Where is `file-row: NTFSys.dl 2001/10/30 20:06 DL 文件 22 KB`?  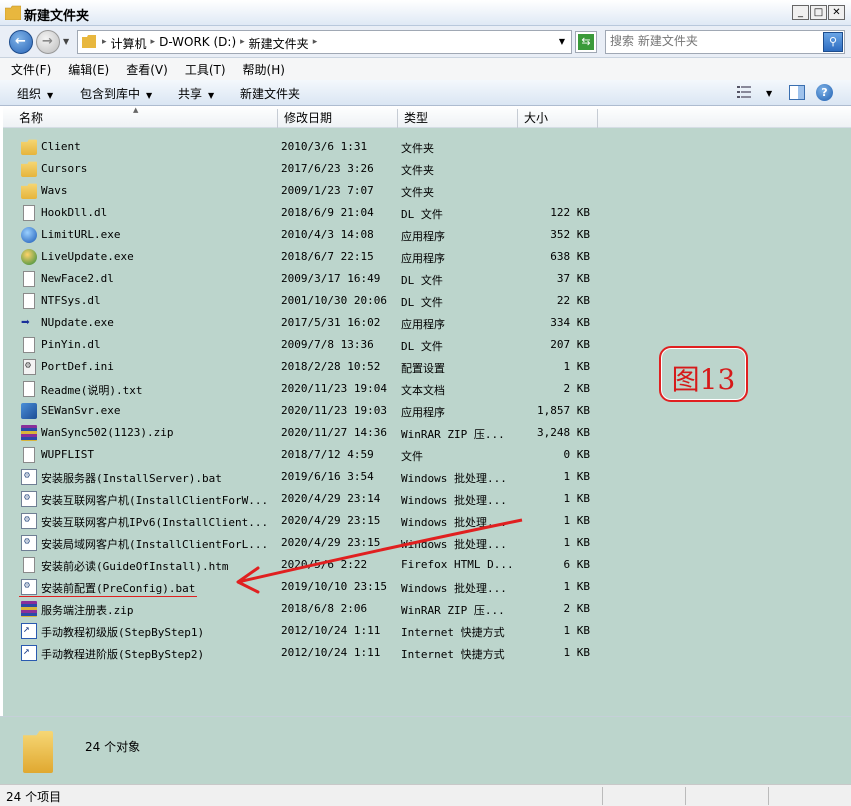
file-row: NTFSys.dl 2001/10/30 20:06 DL 文件 22 KB is located at coordinates (427, 301).